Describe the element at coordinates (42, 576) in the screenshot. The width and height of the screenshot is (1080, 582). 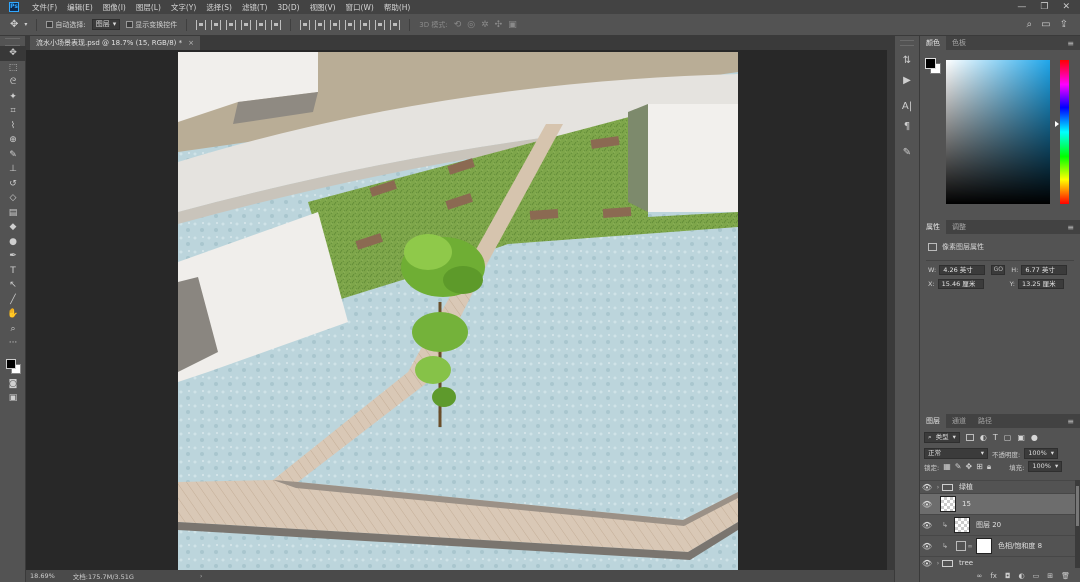
I see `zoom-level: 18.69%` at that location.